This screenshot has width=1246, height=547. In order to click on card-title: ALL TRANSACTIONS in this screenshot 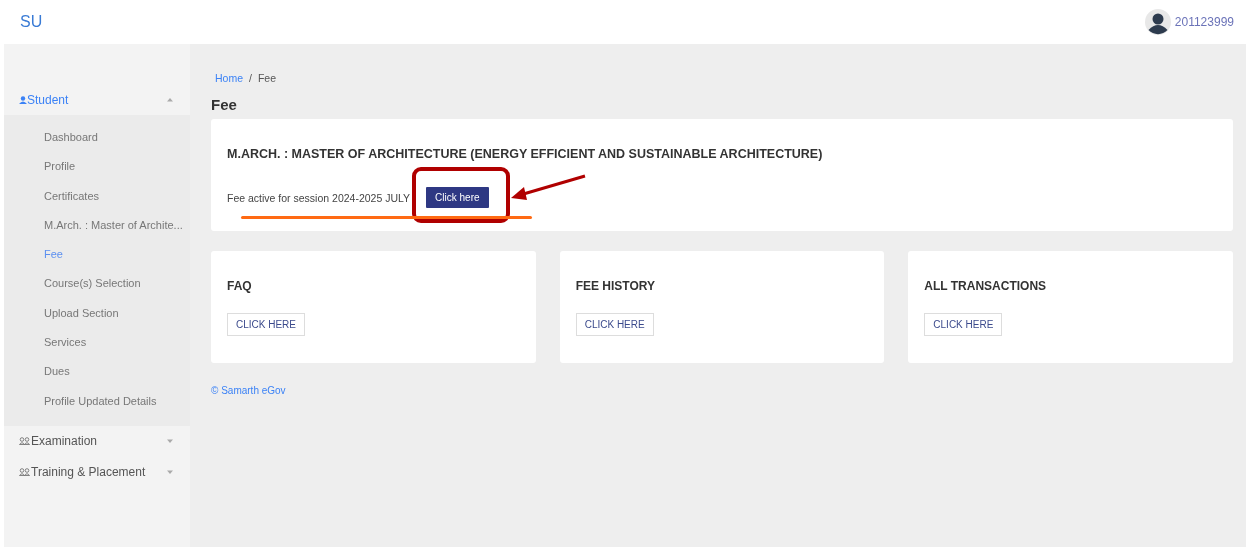, I will do `click(986, 286)`.